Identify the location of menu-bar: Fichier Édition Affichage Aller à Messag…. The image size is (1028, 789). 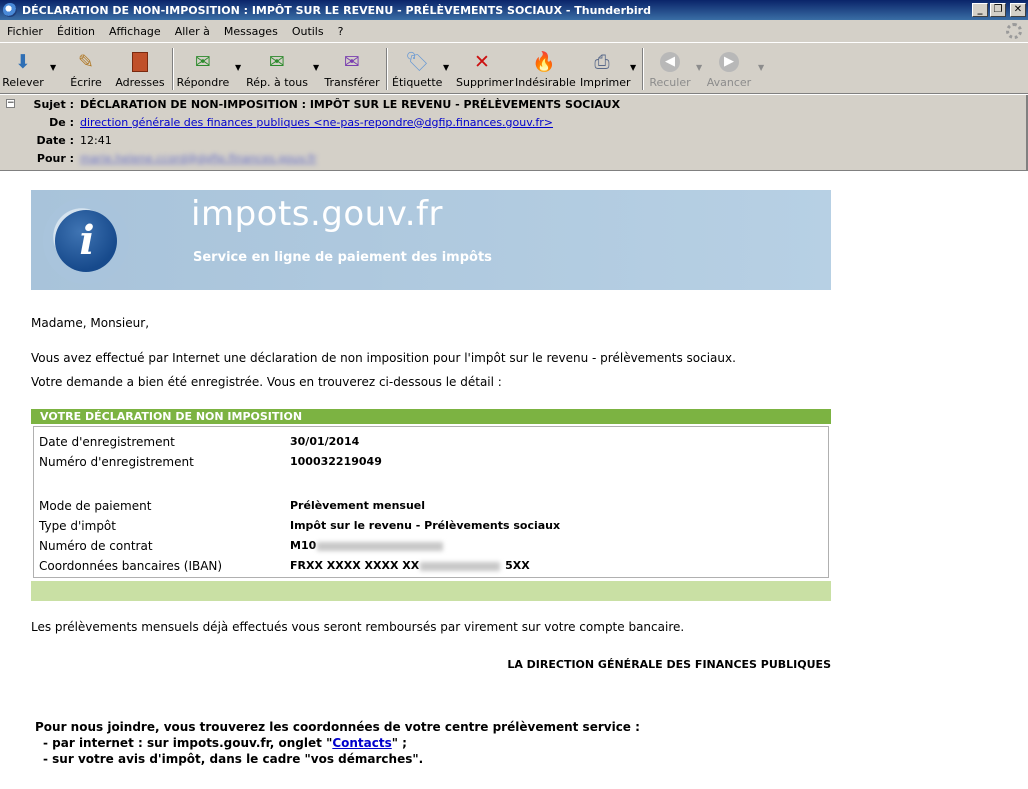
(514, 31).